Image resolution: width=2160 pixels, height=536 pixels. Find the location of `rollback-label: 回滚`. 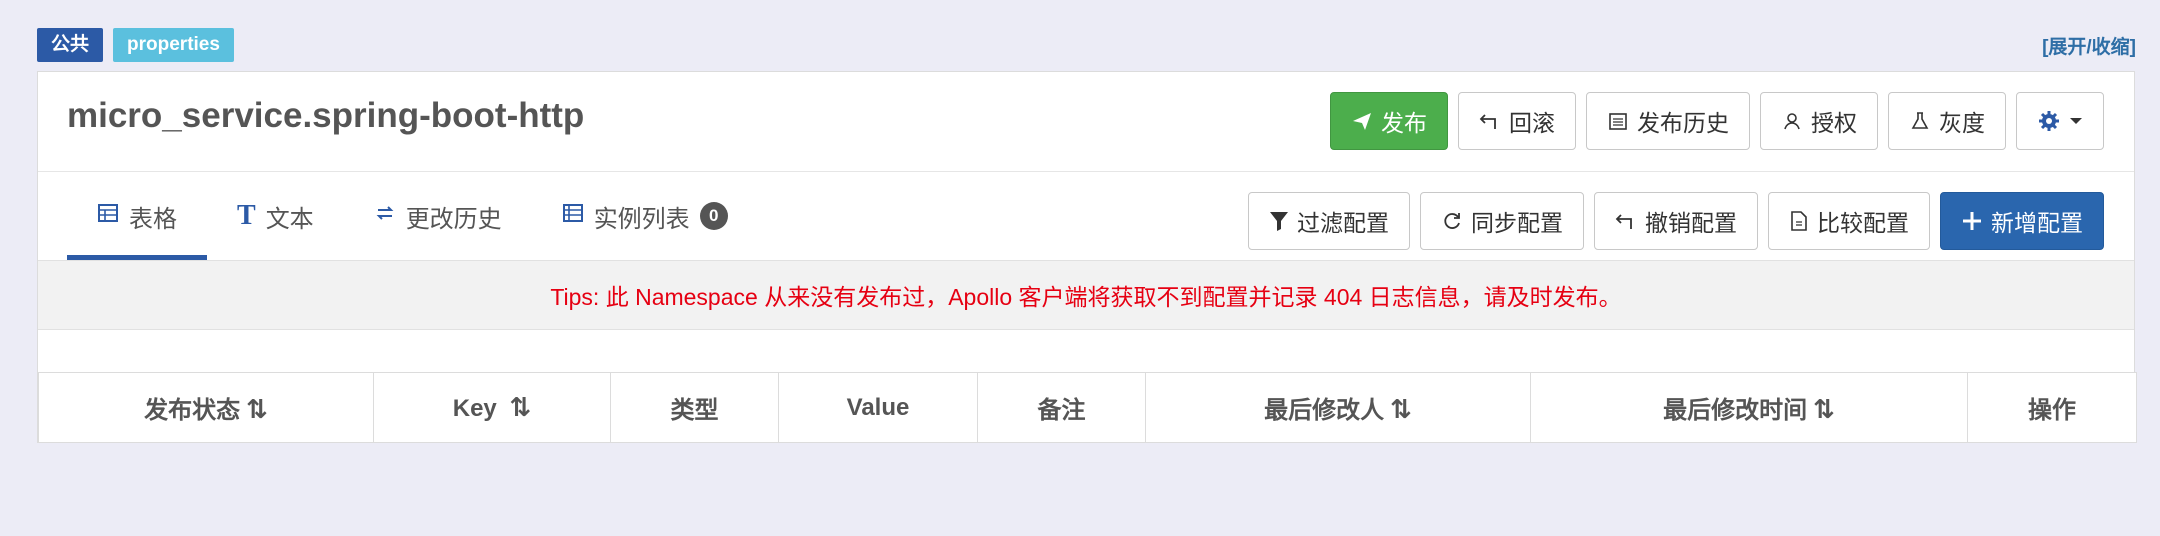

rollback-label: 回滚 is located at coordinates (1532, 123).